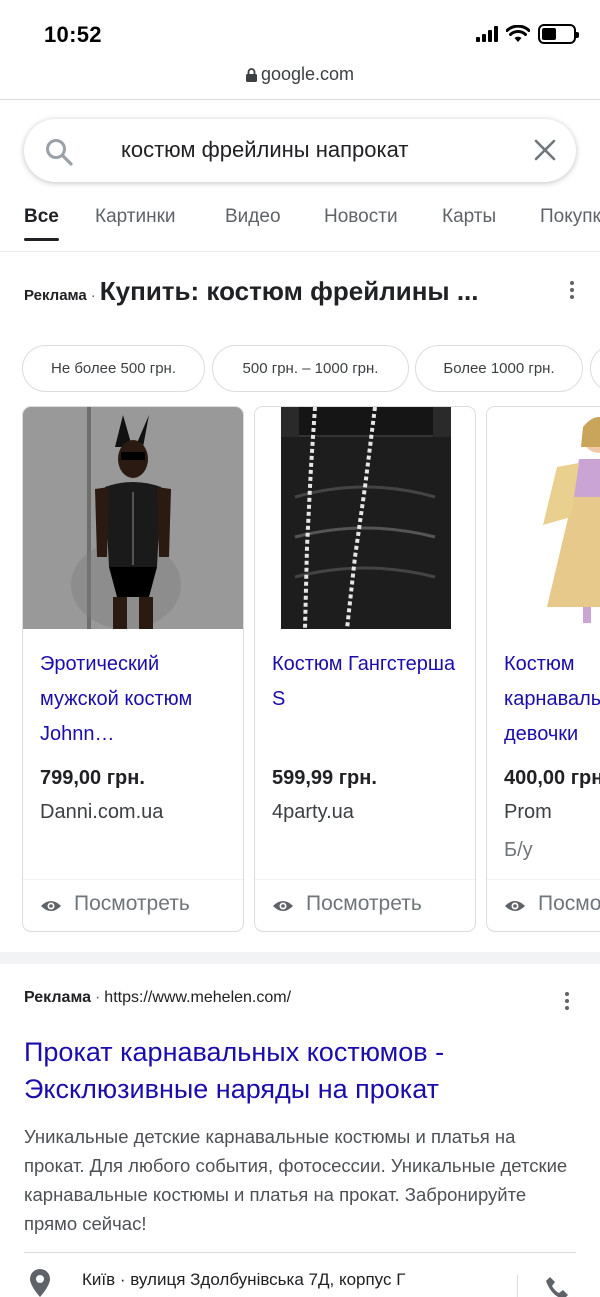 Image resolution: width=600 pixels, height=1297 pixels. I want to click on product-store: Danni.com.ua, so click(102, 812).